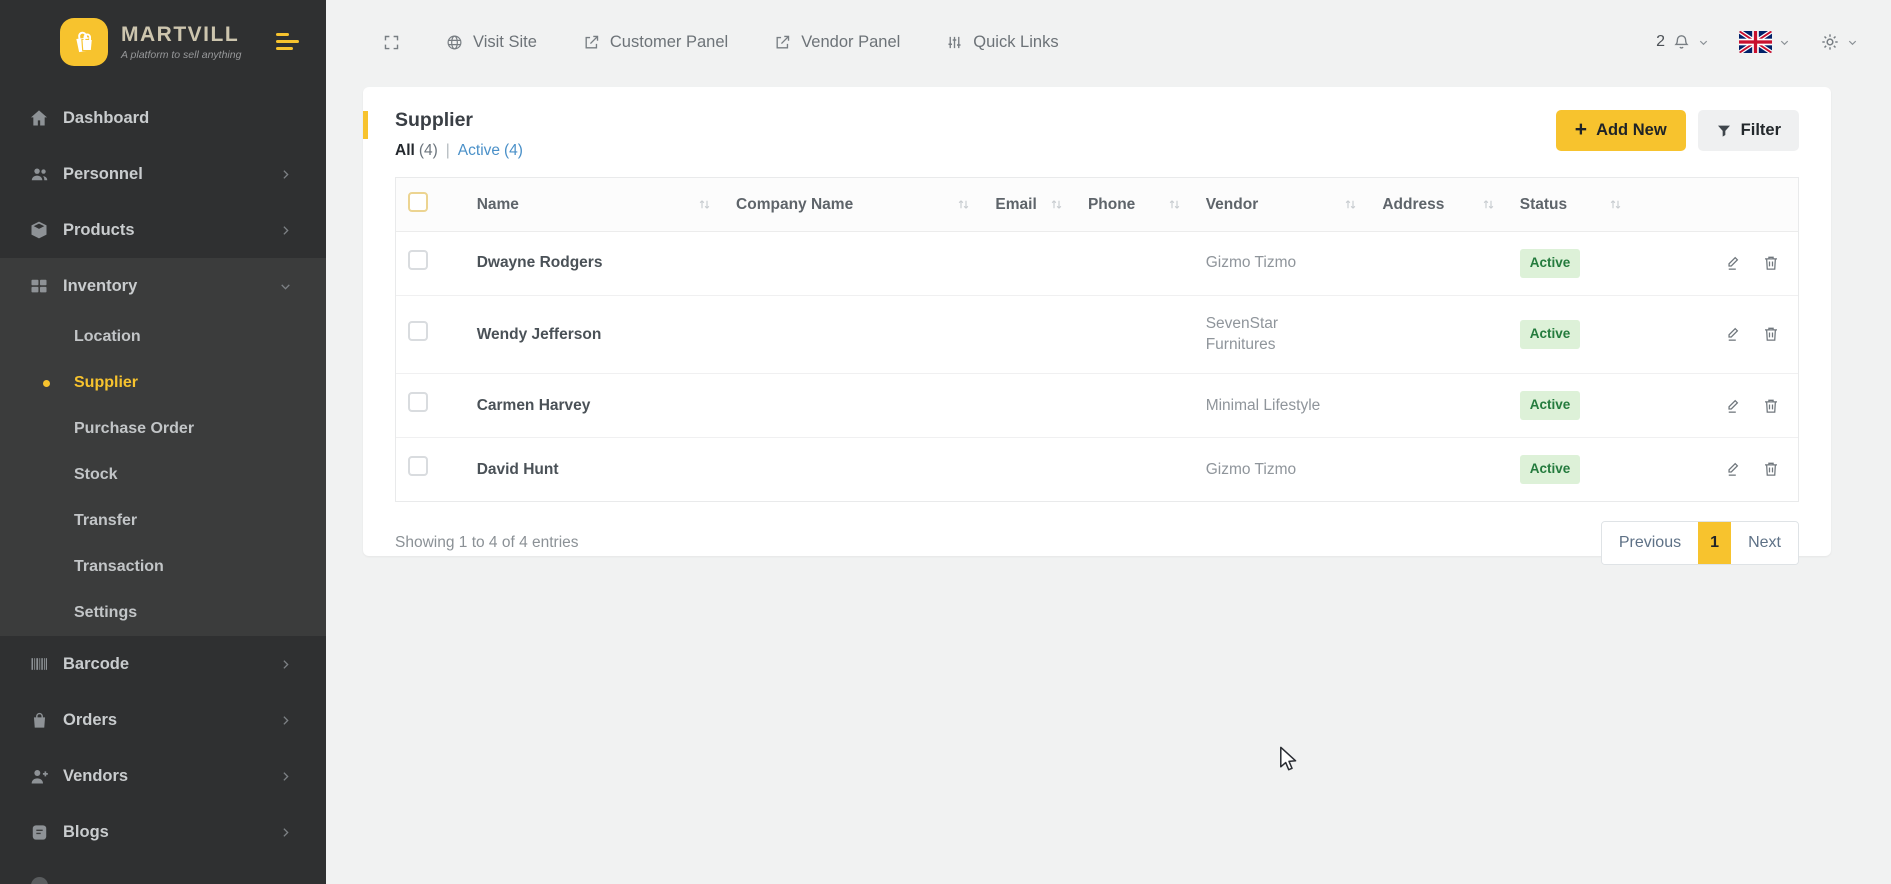  Describe the element at coordinates (1716, 205) in the screenshot. I see `column-header-actions` at that location.